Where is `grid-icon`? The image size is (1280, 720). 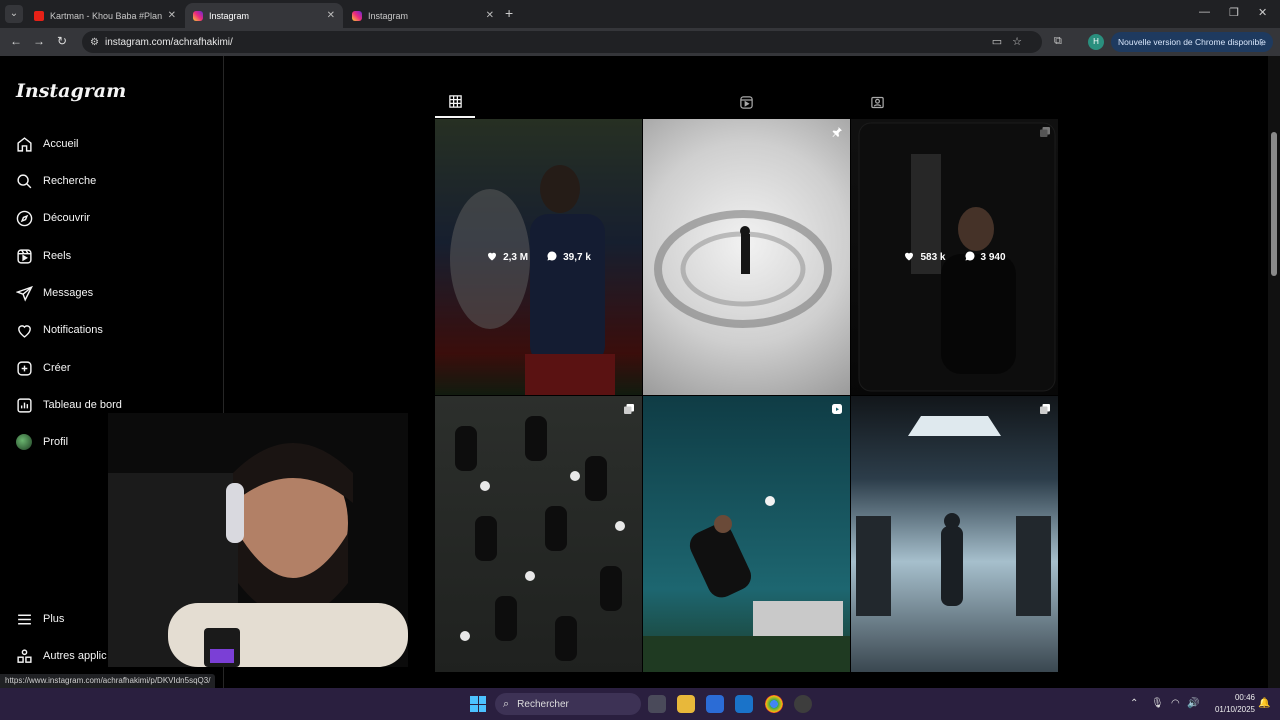 grid-icon is located at coordinates (455, 104).